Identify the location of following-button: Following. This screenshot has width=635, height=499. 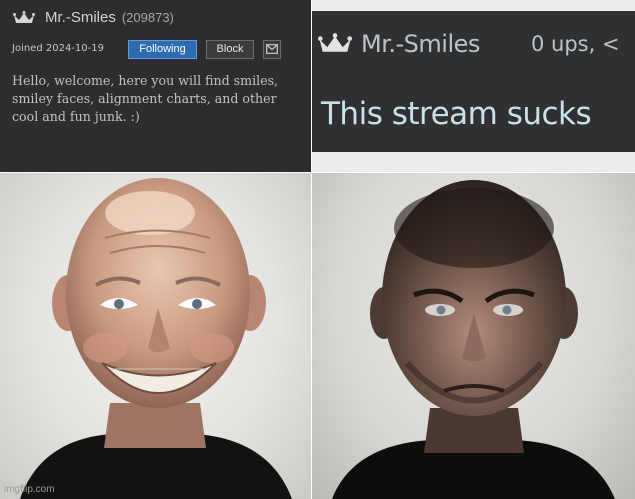
(162, 49).